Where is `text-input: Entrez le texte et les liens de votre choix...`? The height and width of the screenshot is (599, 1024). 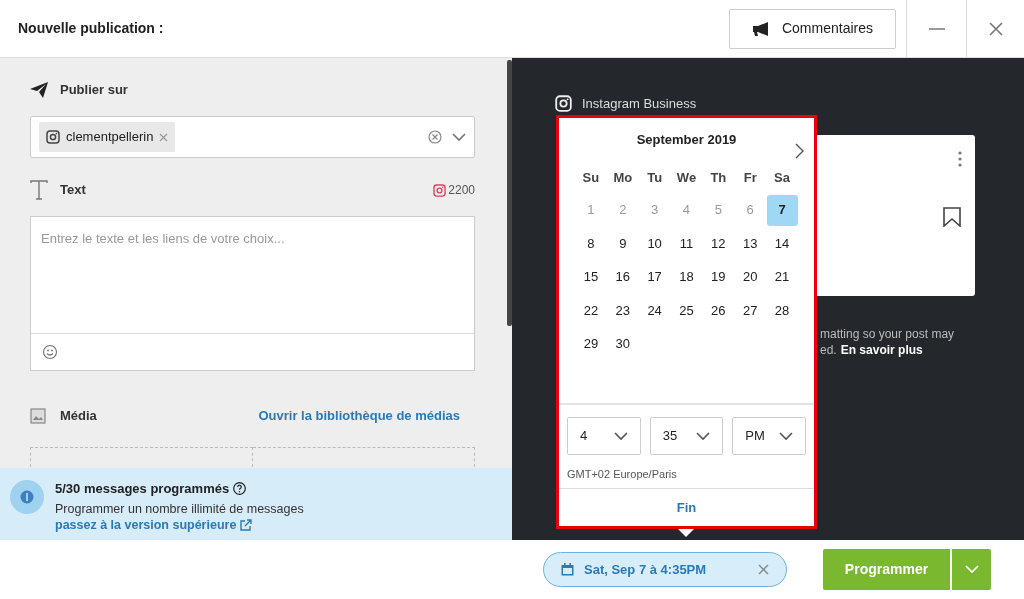 text-input: Entrez le texte et les liens de votre choix... is located at coordinates (252, 293).